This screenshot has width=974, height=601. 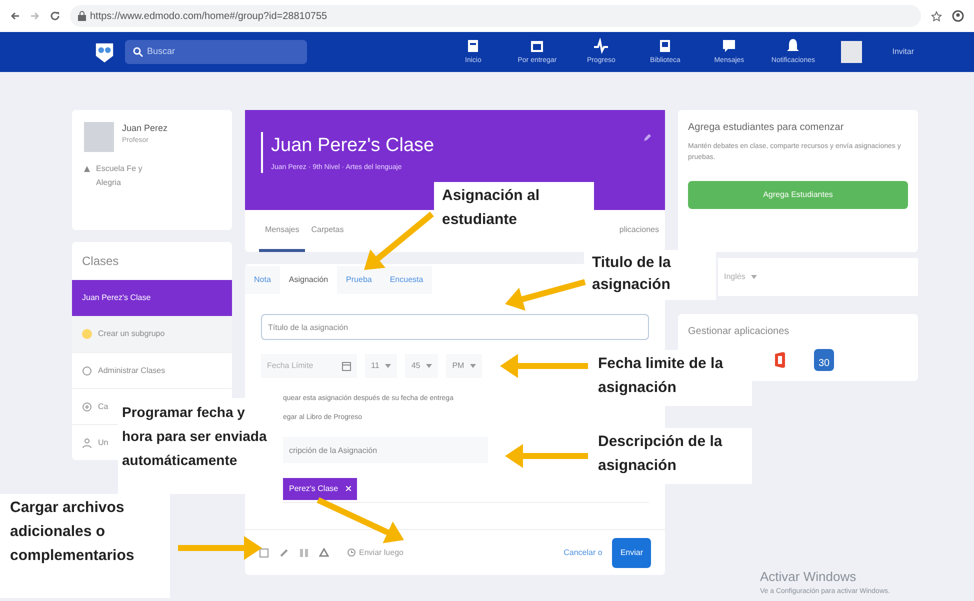 I want to click on school-icon, so click(x=87, y=169).